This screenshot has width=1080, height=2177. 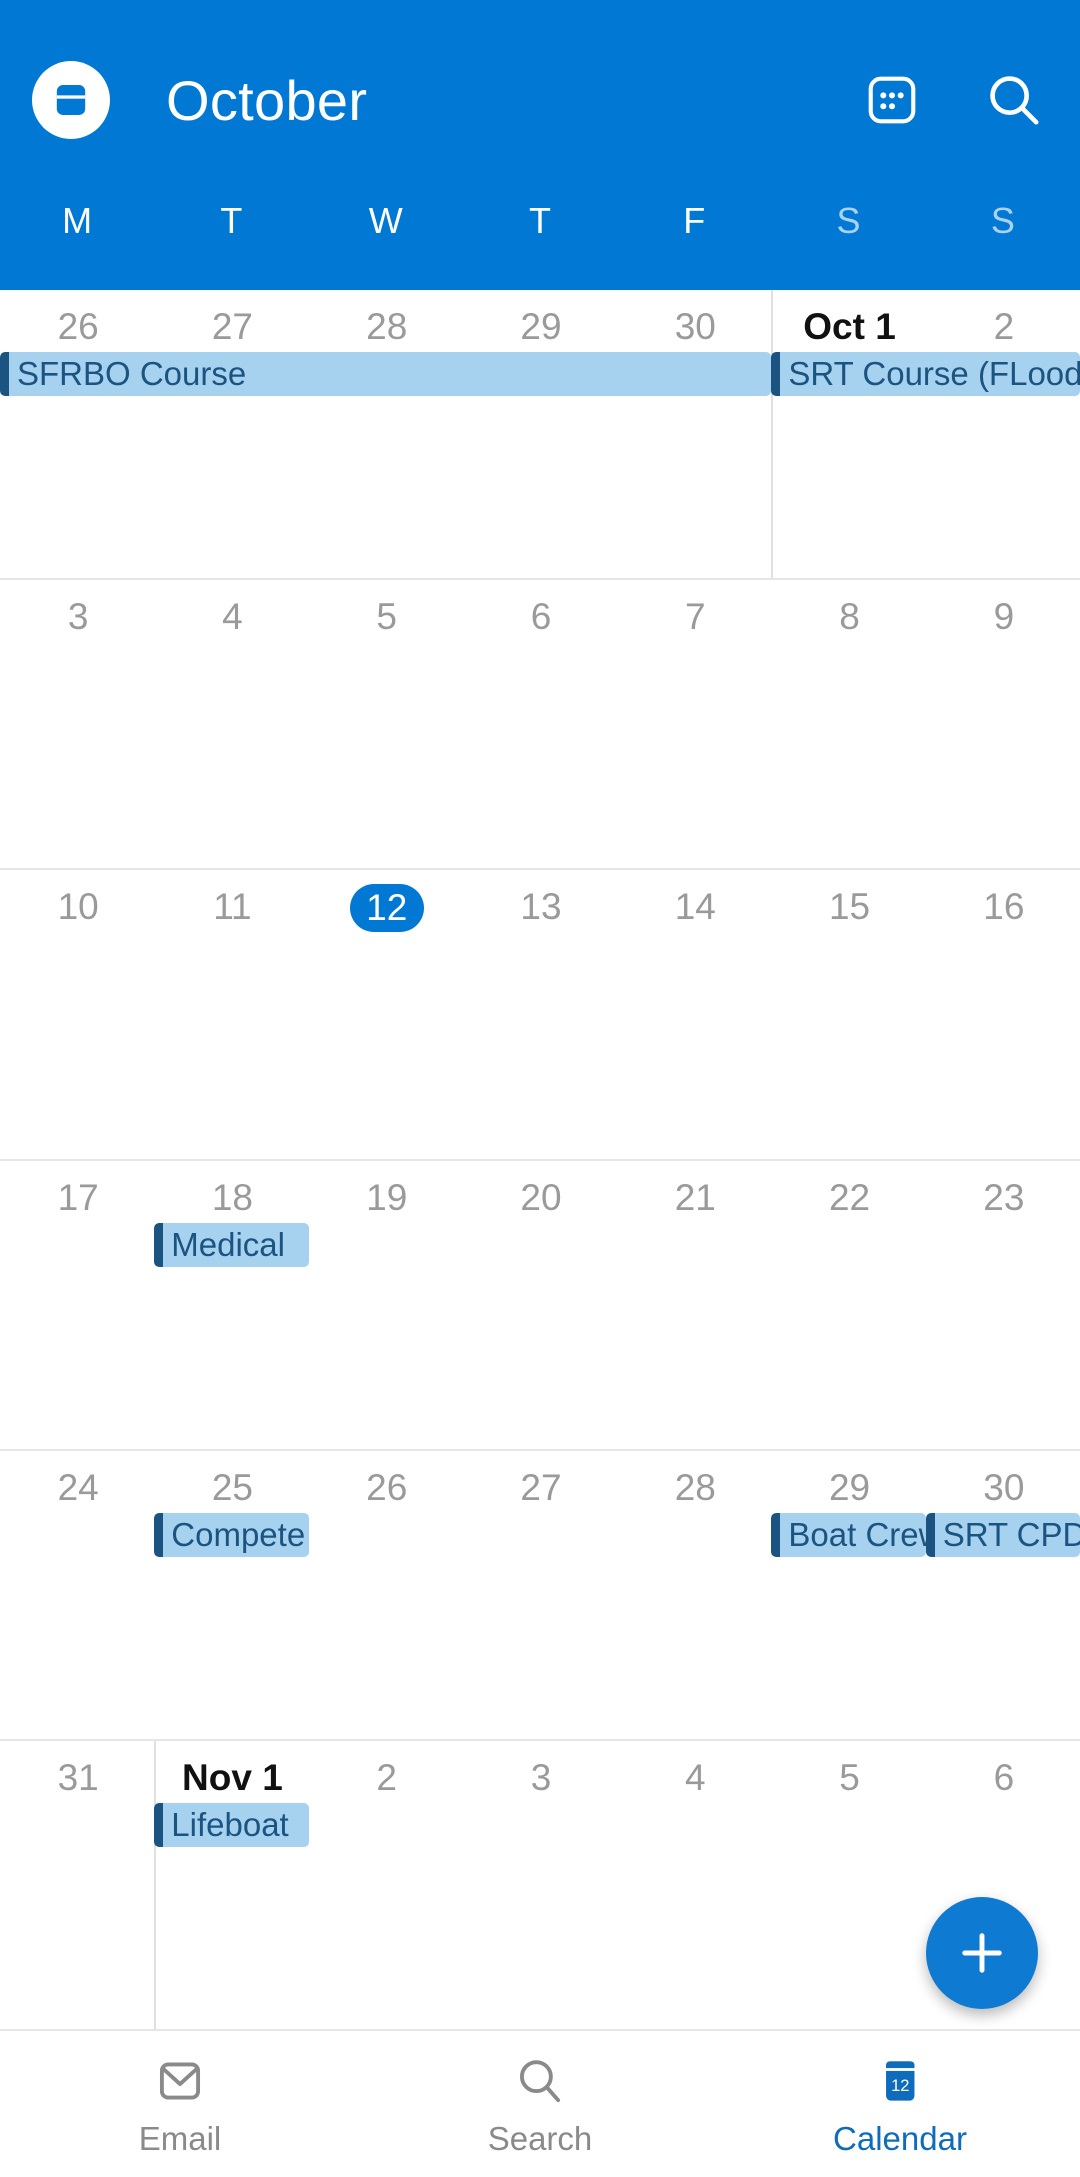 I want to click on day-cell: 20, so click(x=540, y=1305).